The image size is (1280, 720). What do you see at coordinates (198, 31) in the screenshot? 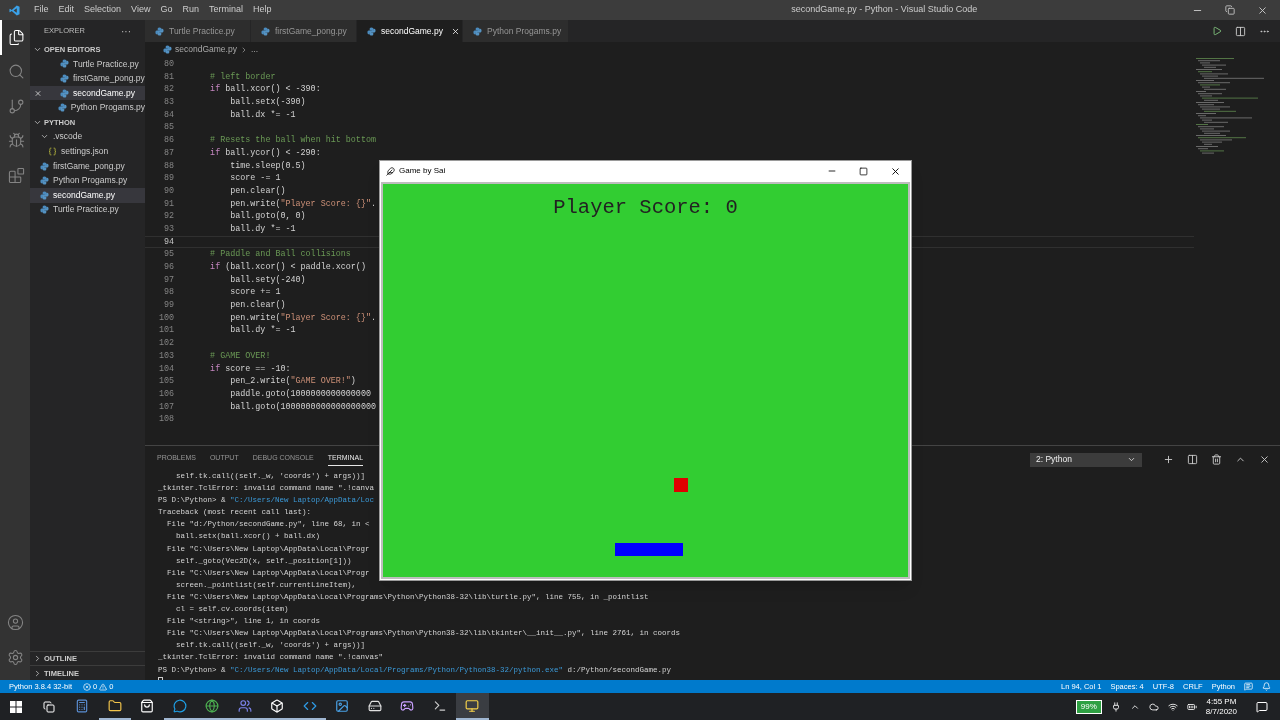
I see `editor-tab: Turtle Practice.py` at bounding box center [198, 31].